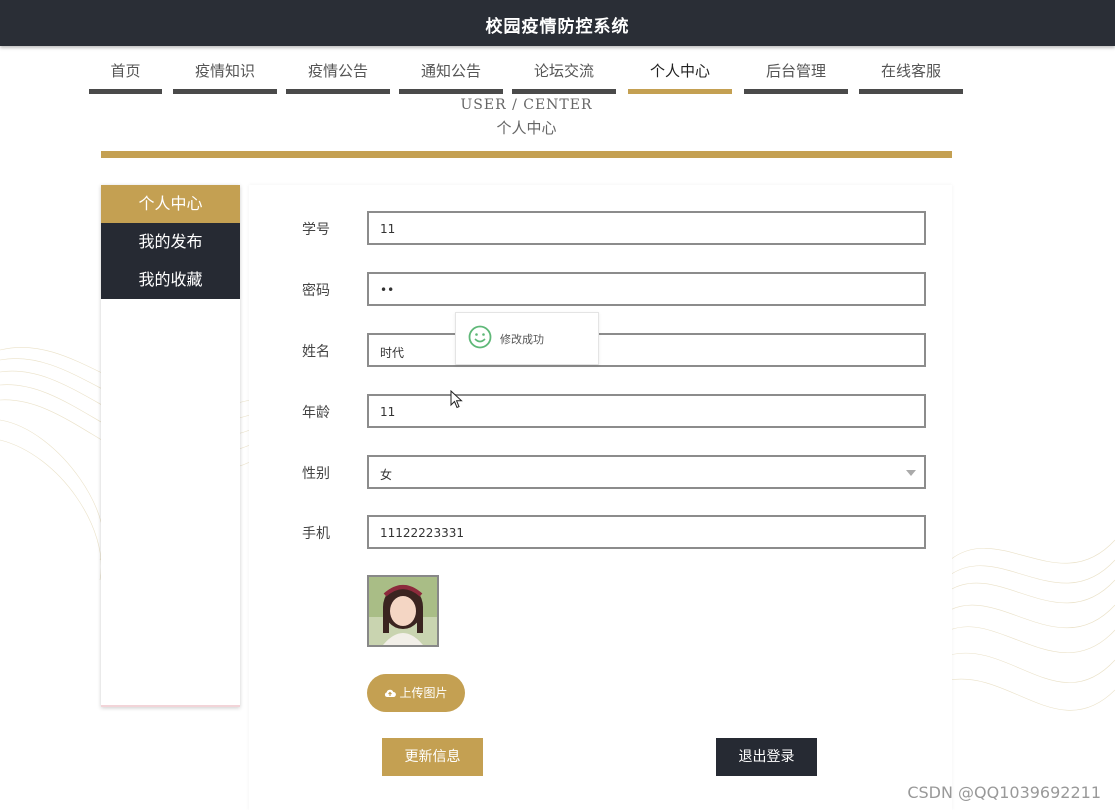 The height and width of the screenshot is (810, 1115). I want to click on smile-icon, so click(480, 337).